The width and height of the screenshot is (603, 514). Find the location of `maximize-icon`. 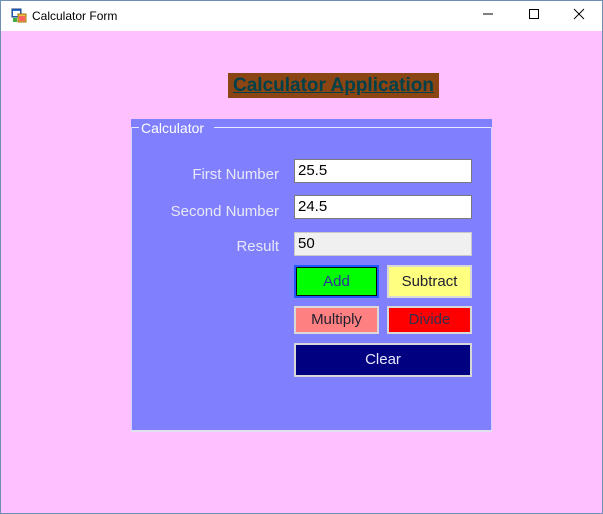

maximize-icon is located at coordinates (534, 16).